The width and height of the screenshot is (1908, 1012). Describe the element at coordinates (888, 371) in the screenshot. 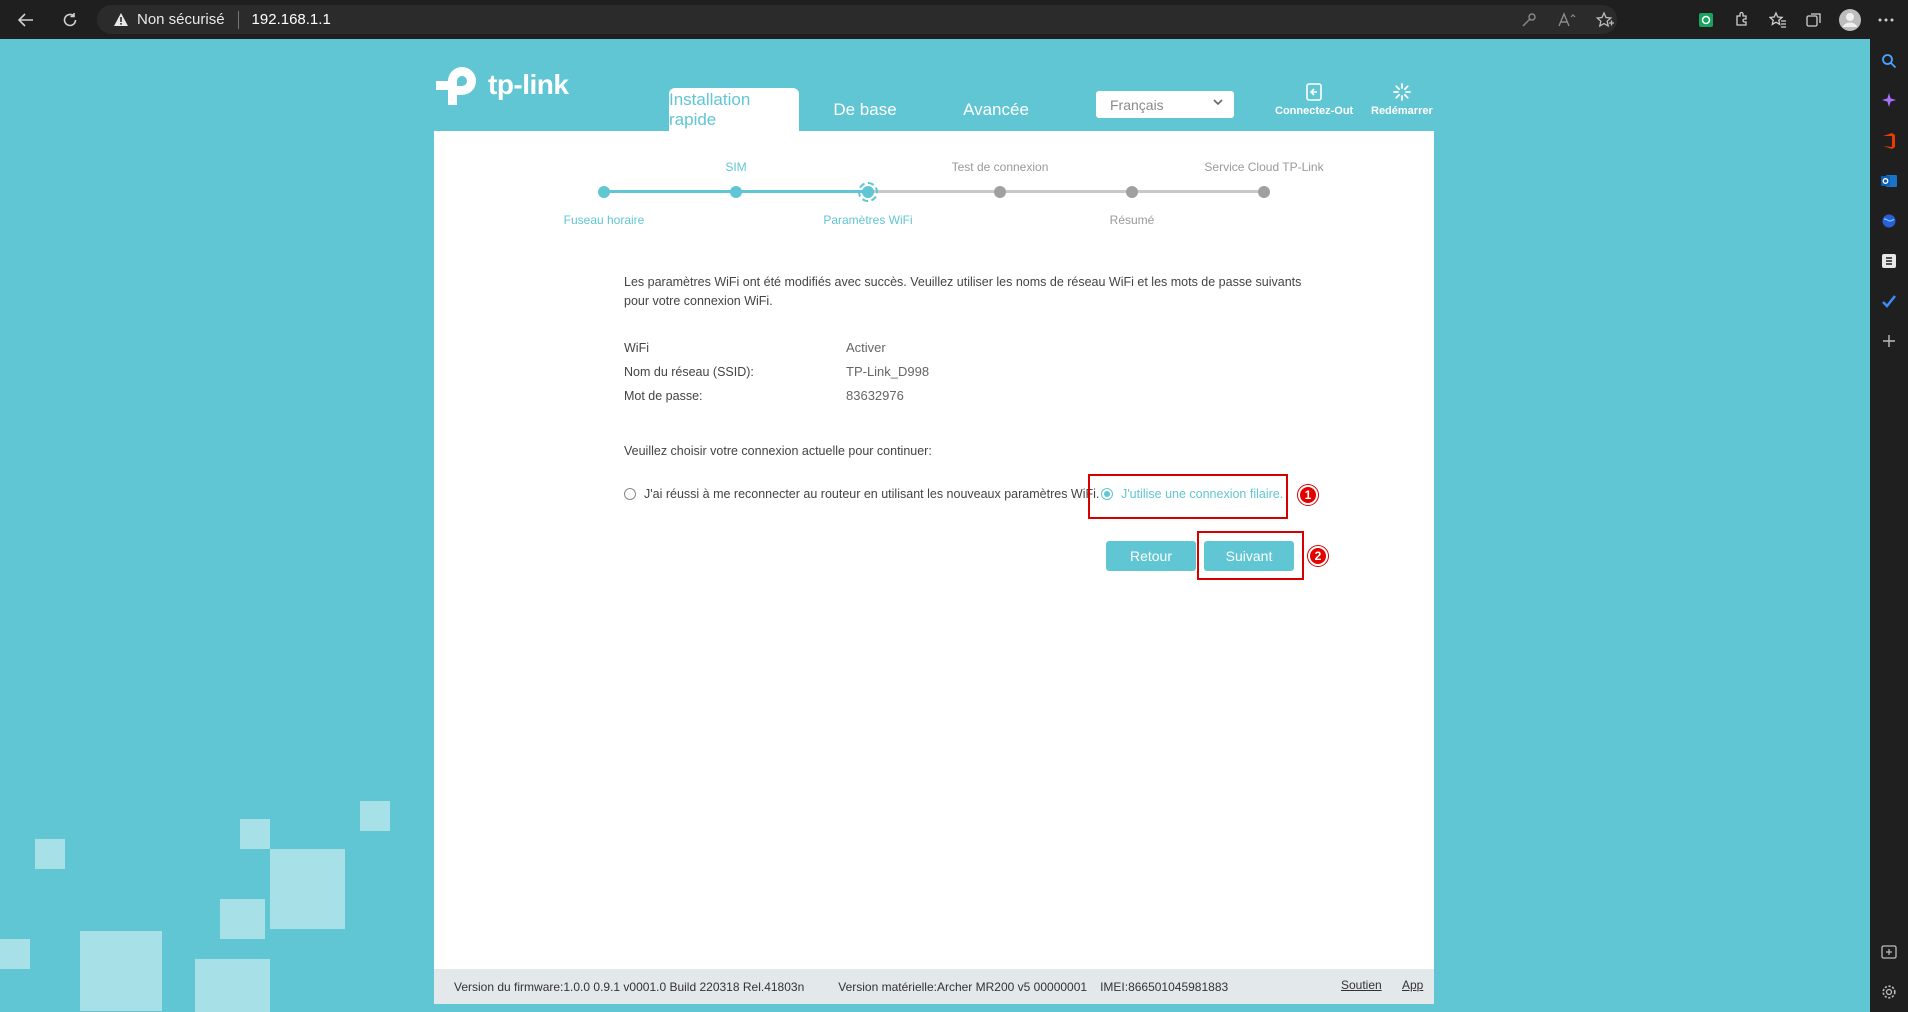

I see `info-value-ssid: TP-Link_D998` at that location.